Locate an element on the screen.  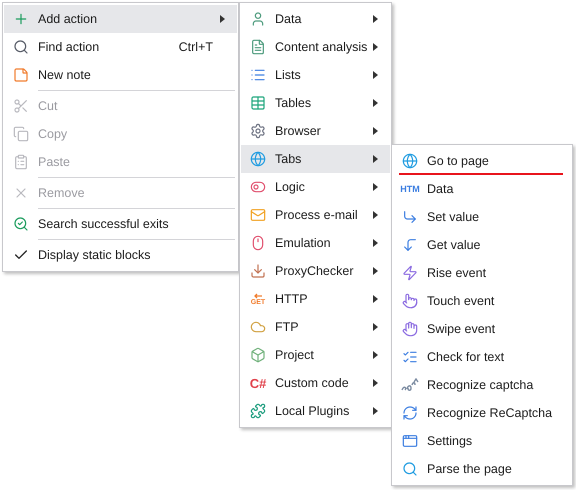
menu-item: Logic is located at coordinates (315, 187).